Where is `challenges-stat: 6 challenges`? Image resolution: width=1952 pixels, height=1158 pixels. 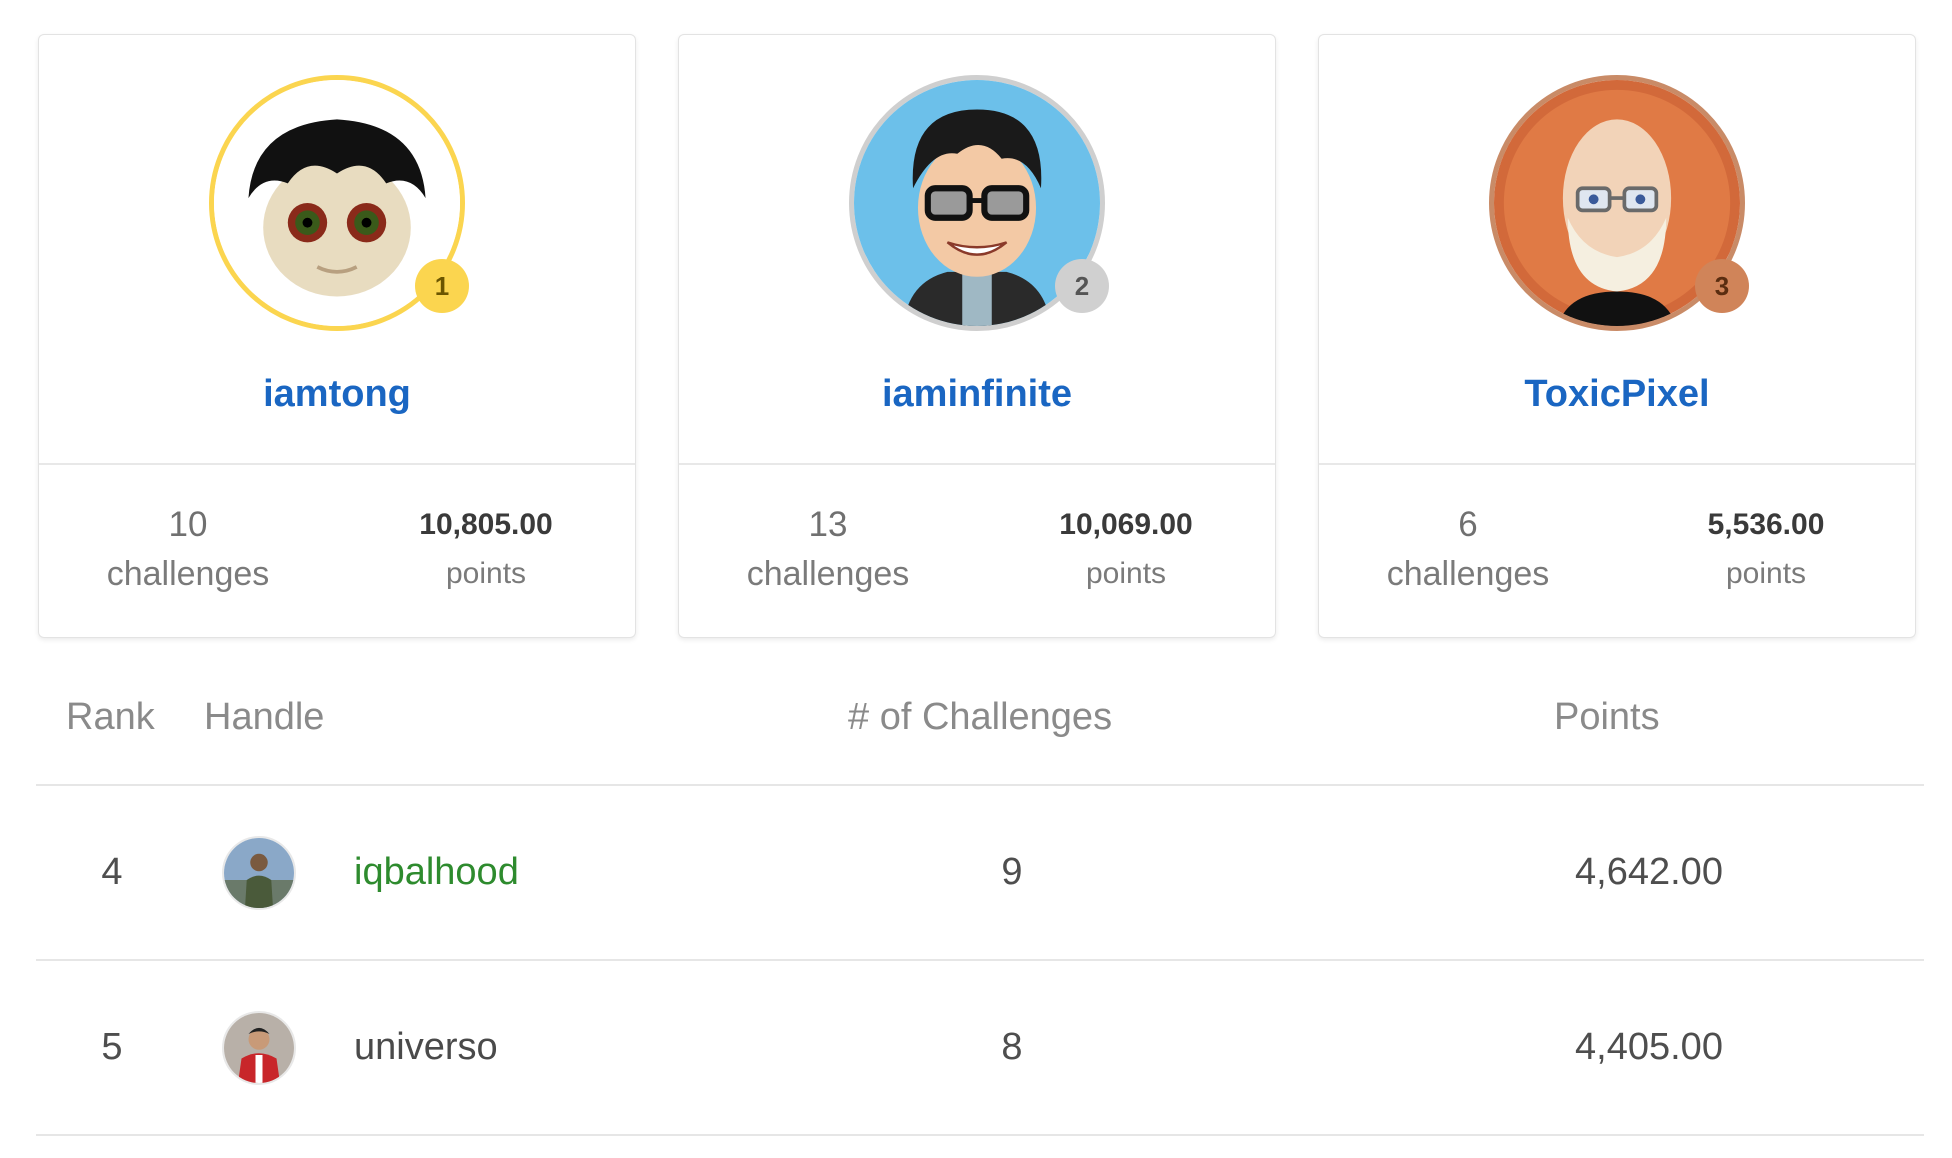
challenges-stat: 6 challenges is located at coordinates (1468, 552).